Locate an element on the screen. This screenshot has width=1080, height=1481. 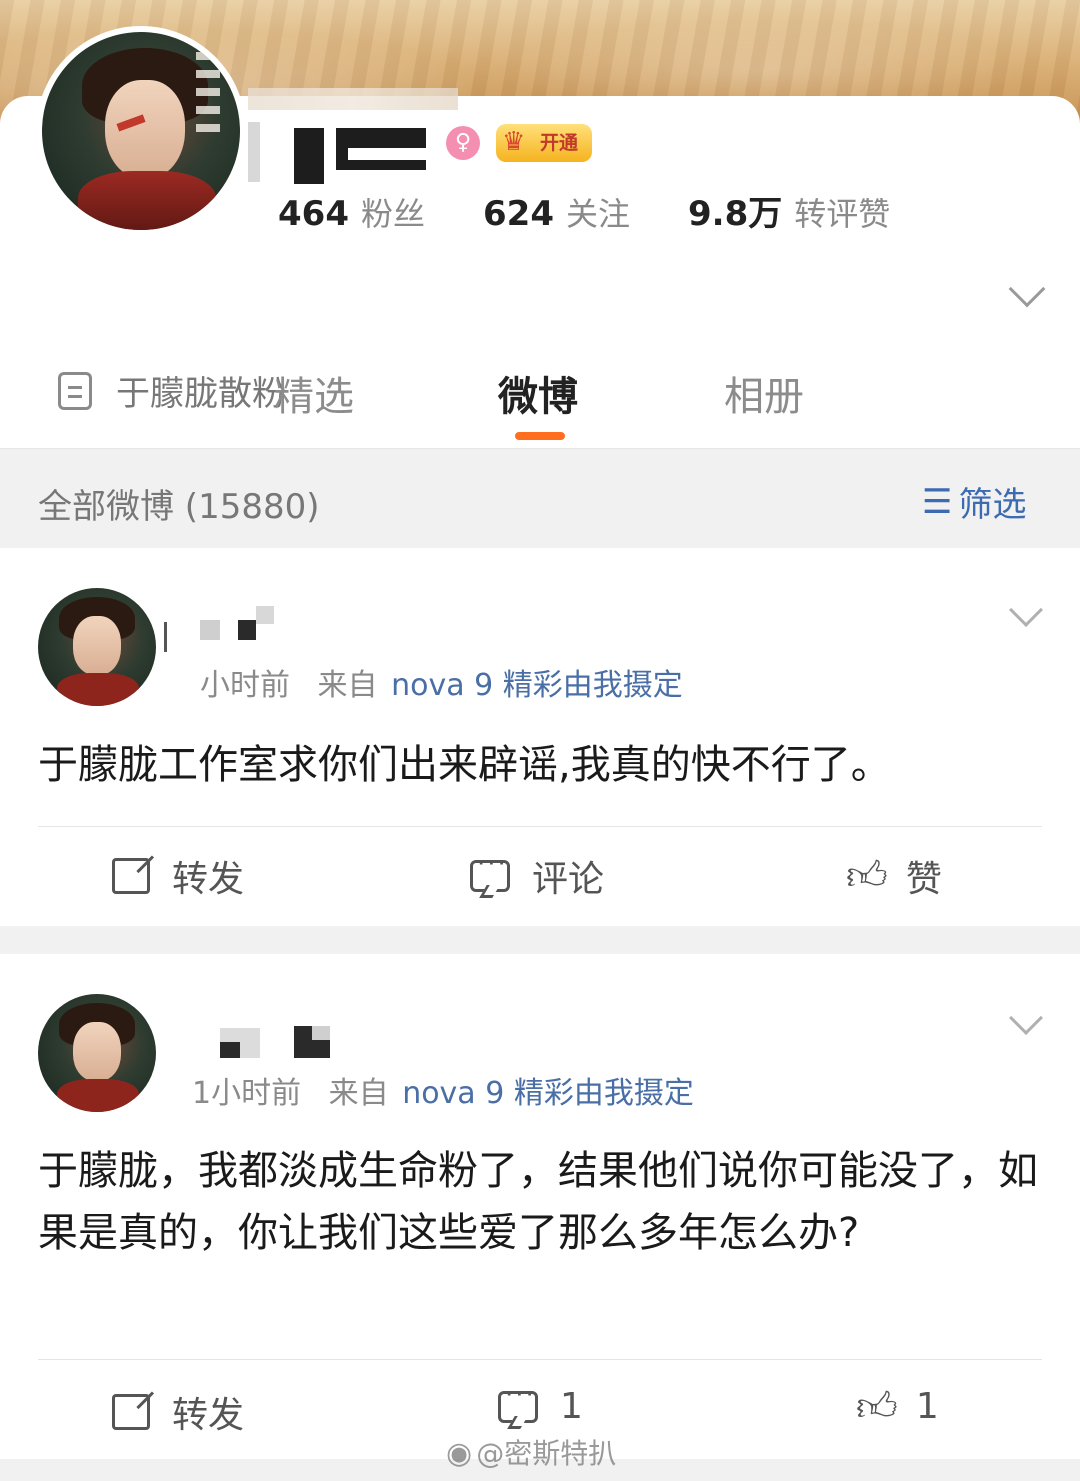
like-label: 赞 is located at coordinates (923, 879).